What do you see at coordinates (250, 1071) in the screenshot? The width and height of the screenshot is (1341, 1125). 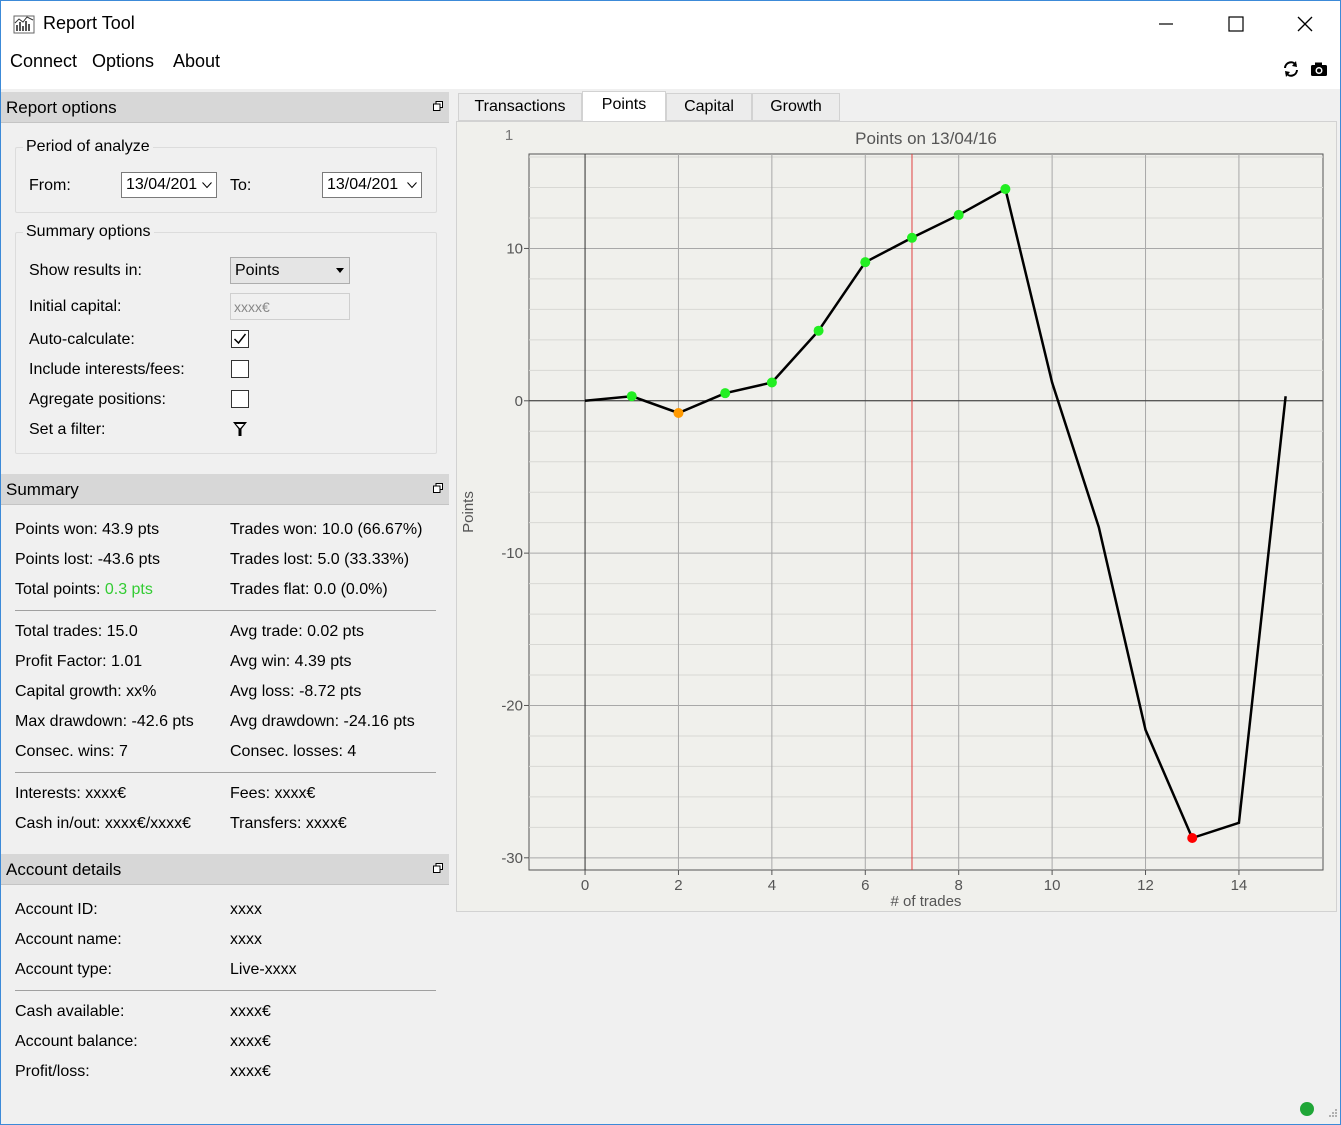 I see `profit-loss-value: xxxx€` at bounding box center [250, 1071].